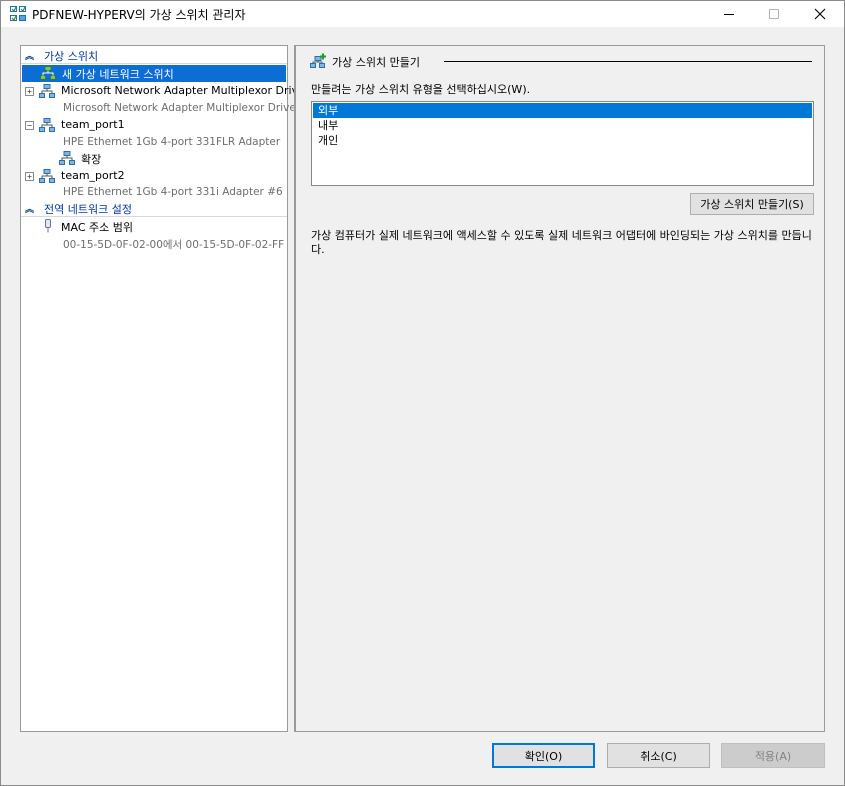  What do you see at coordinates (29, 125) in the screenshot?
I see `collapse-icon: −` at bounding box center [29, 125].